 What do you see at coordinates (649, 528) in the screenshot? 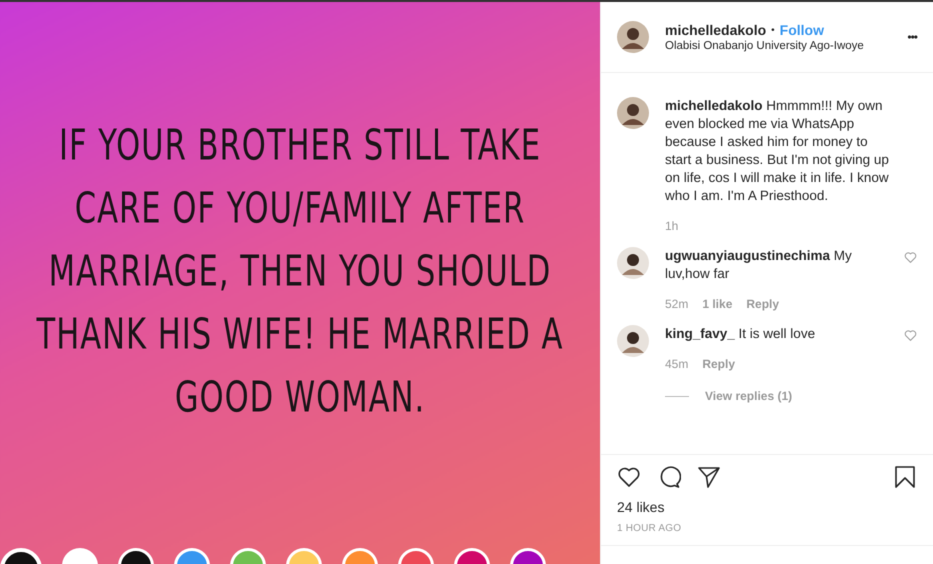
I see `post-timestamp: 1 HOUR AGO` at bounding box center [649, 528].